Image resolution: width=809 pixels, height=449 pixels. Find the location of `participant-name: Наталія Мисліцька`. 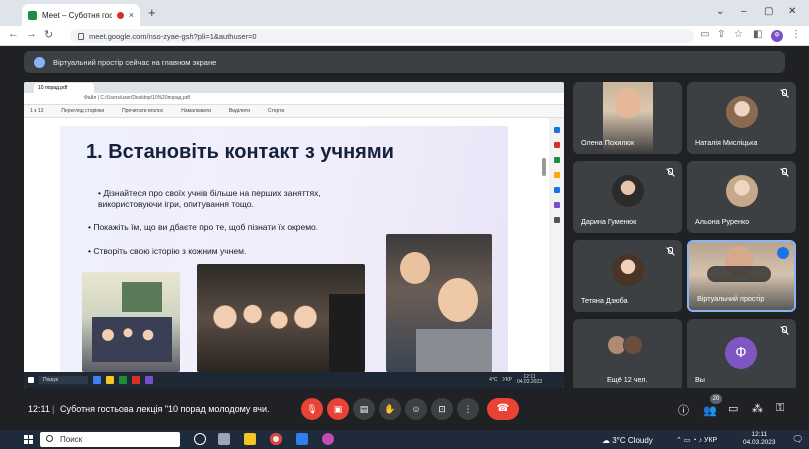

participant-name: Наталія Мисліцька is located at coordinates (726, 142).